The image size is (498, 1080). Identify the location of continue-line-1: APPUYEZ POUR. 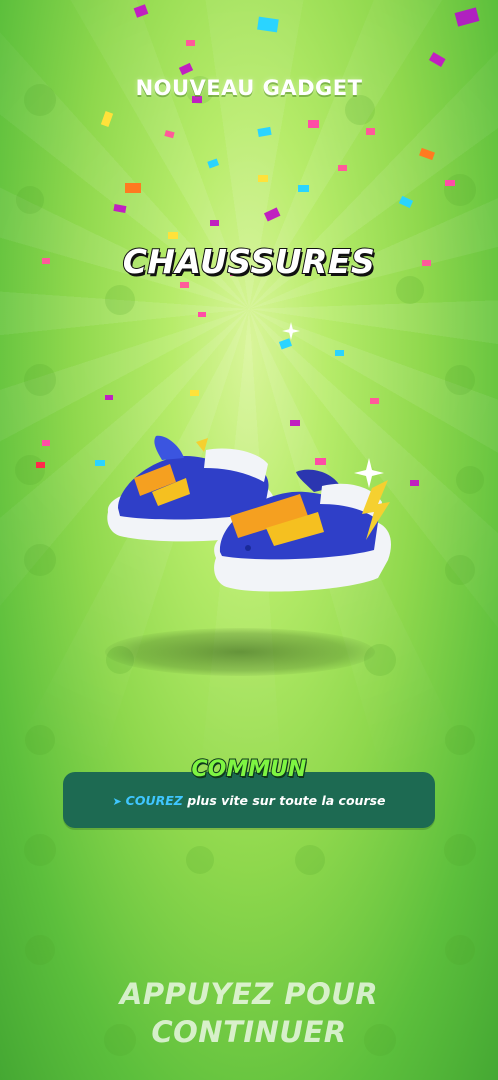
(249, 994).